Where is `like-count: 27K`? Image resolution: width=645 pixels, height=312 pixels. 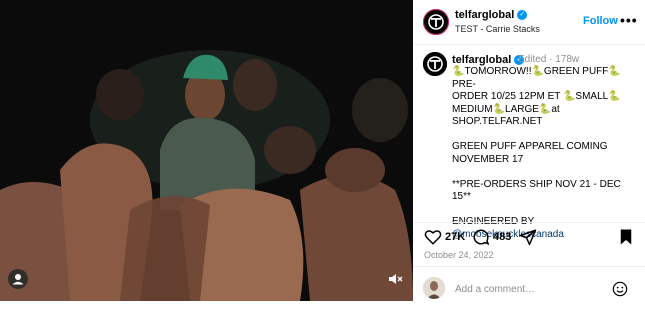
like-count: 27K is located at coordinates (455, 237).